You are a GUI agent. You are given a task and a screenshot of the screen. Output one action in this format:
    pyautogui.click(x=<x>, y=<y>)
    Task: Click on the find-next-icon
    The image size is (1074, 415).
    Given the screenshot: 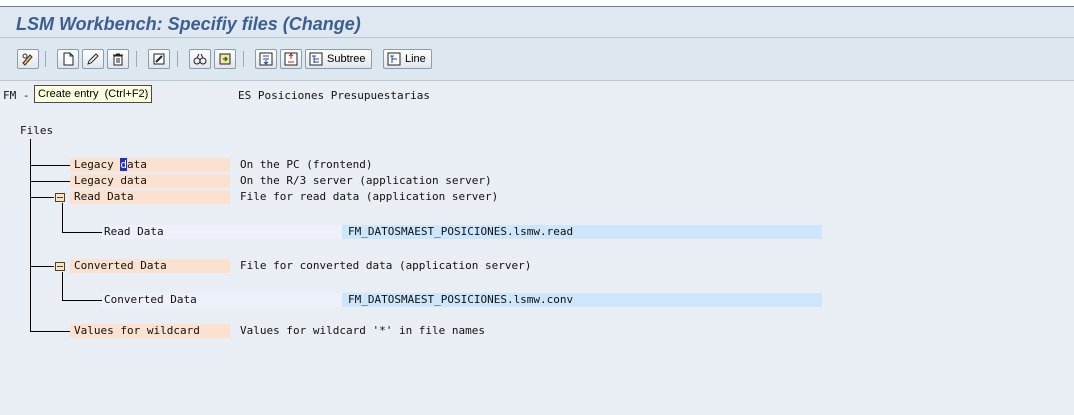 What is the action you would take?
    pyautogui.click(x=225, y=59)
    